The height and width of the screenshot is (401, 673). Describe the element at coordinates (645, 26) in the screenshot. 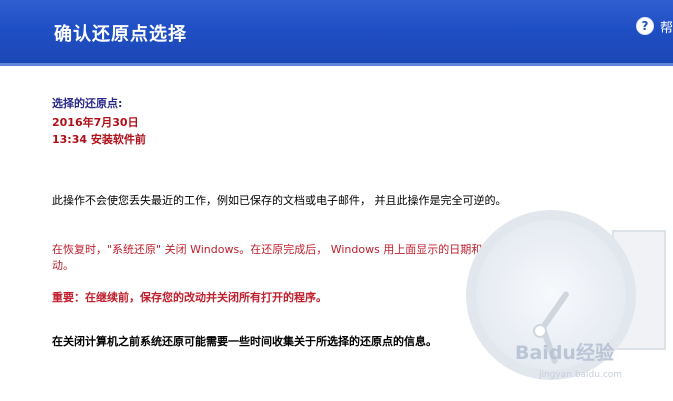

I see `help-icon: ?` at that location.